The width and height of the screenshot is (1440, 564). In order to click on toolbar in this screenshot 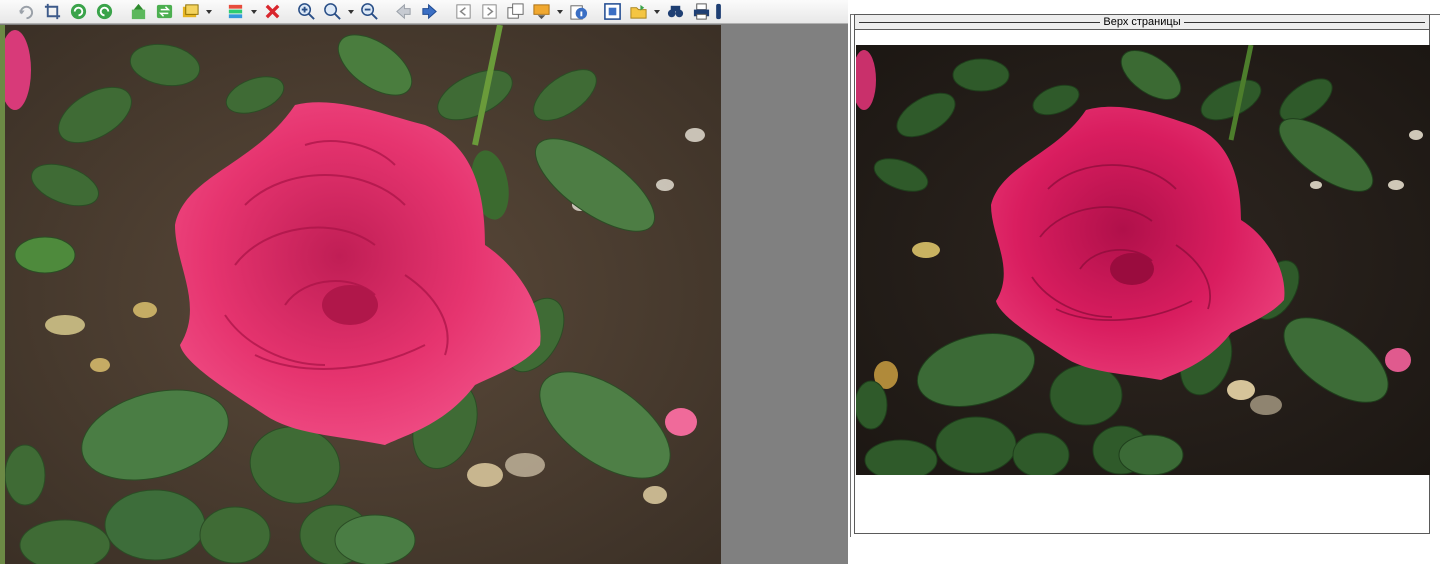, I will do `click(424, 12)`.